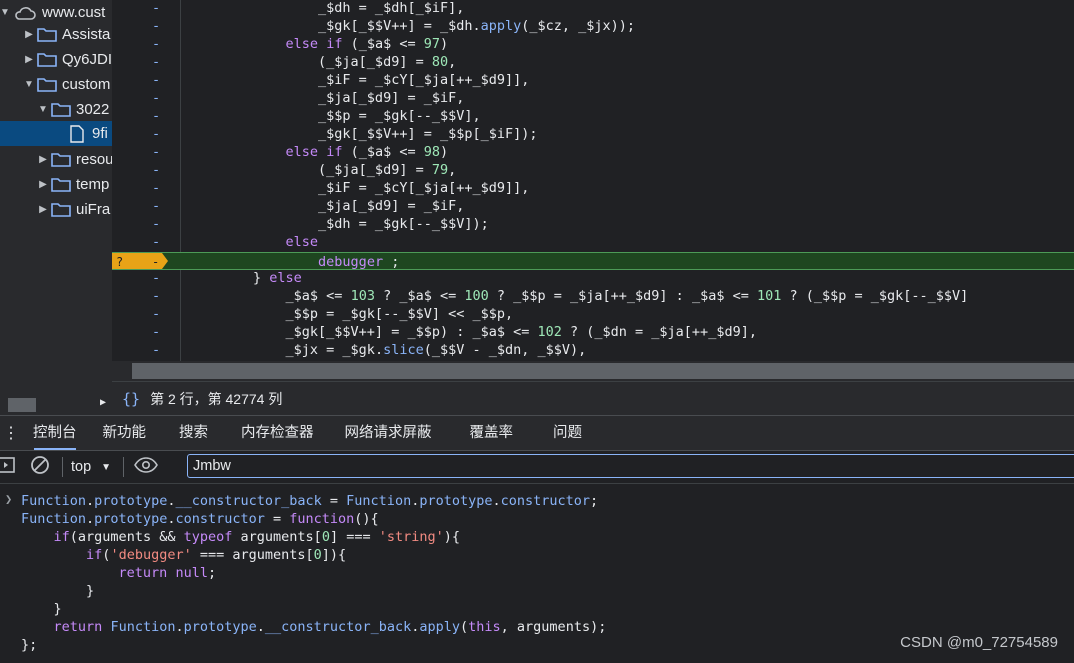  I want to click on tree-item-folder: ▶ resou, so click(56, 159).